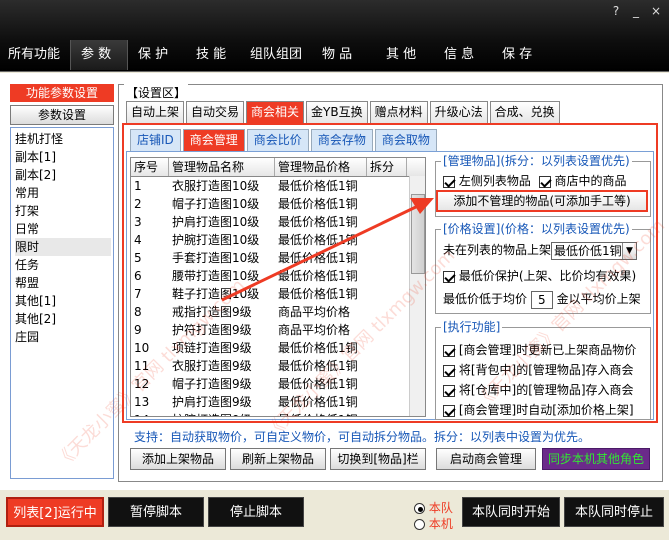  I want to click on table-row: 2 帽子打造图10级 最低价格低1铜, so click(278, 204).